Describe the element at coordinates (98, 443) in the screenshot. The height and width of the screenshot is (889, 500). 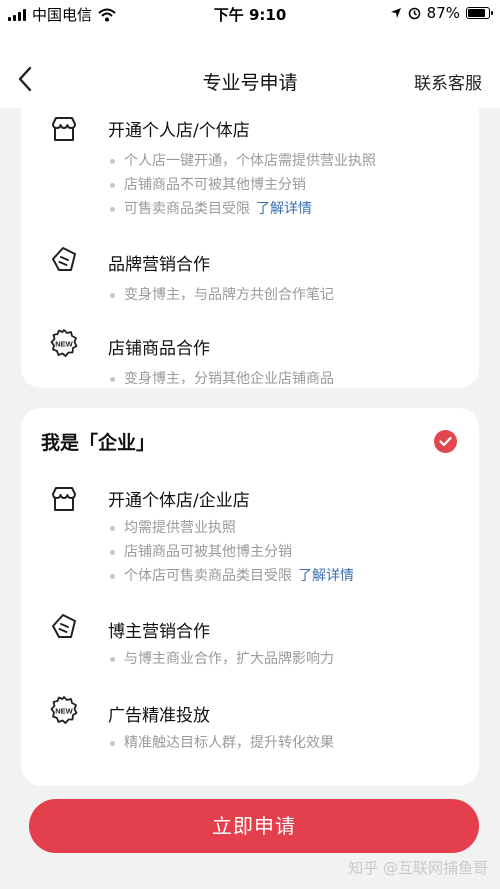
I see `card-title: 我是「企业」` at that location.